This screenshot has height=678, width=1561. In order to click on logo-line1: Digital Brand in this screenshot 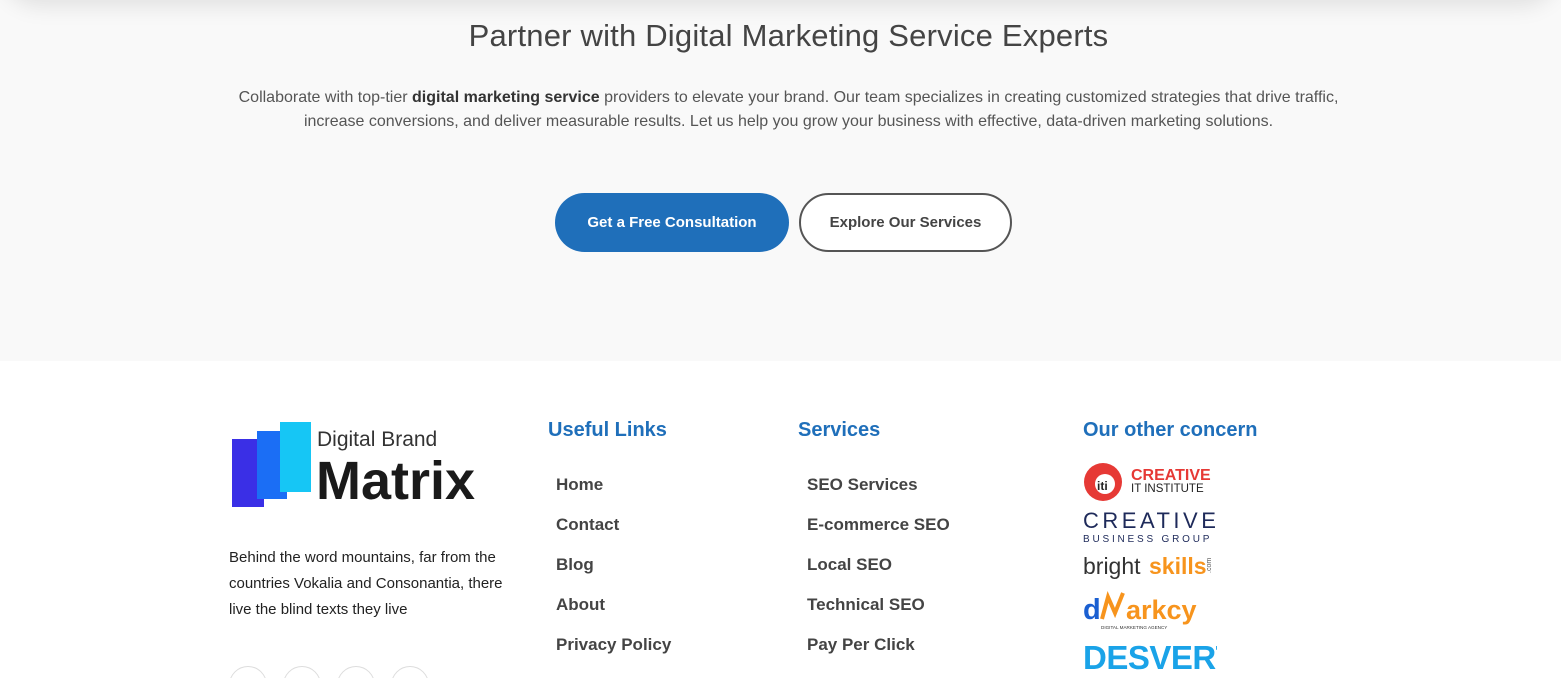, I will do `click(377, 439)`.